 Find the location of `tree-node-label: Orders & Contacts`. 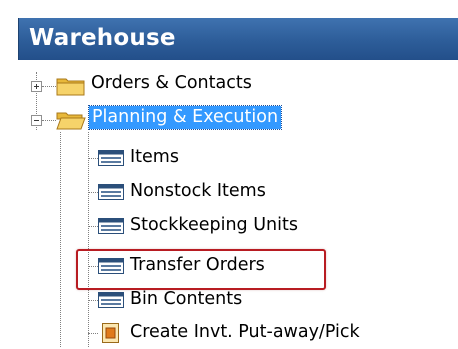

tree-node-label: Orders & Contacts is located at coordinates (171, 83).